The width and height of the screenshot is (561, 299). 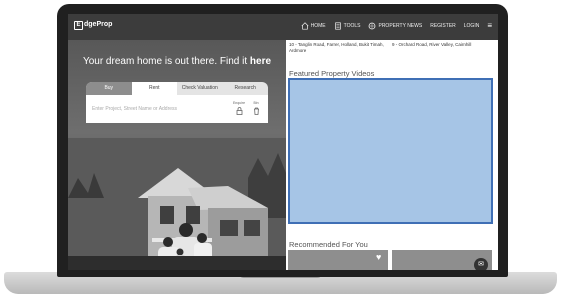 What do you see at coordinates (154, 88) in the screenshot?
I see `tab-rent: Rent` at bounding box center [154, 88].